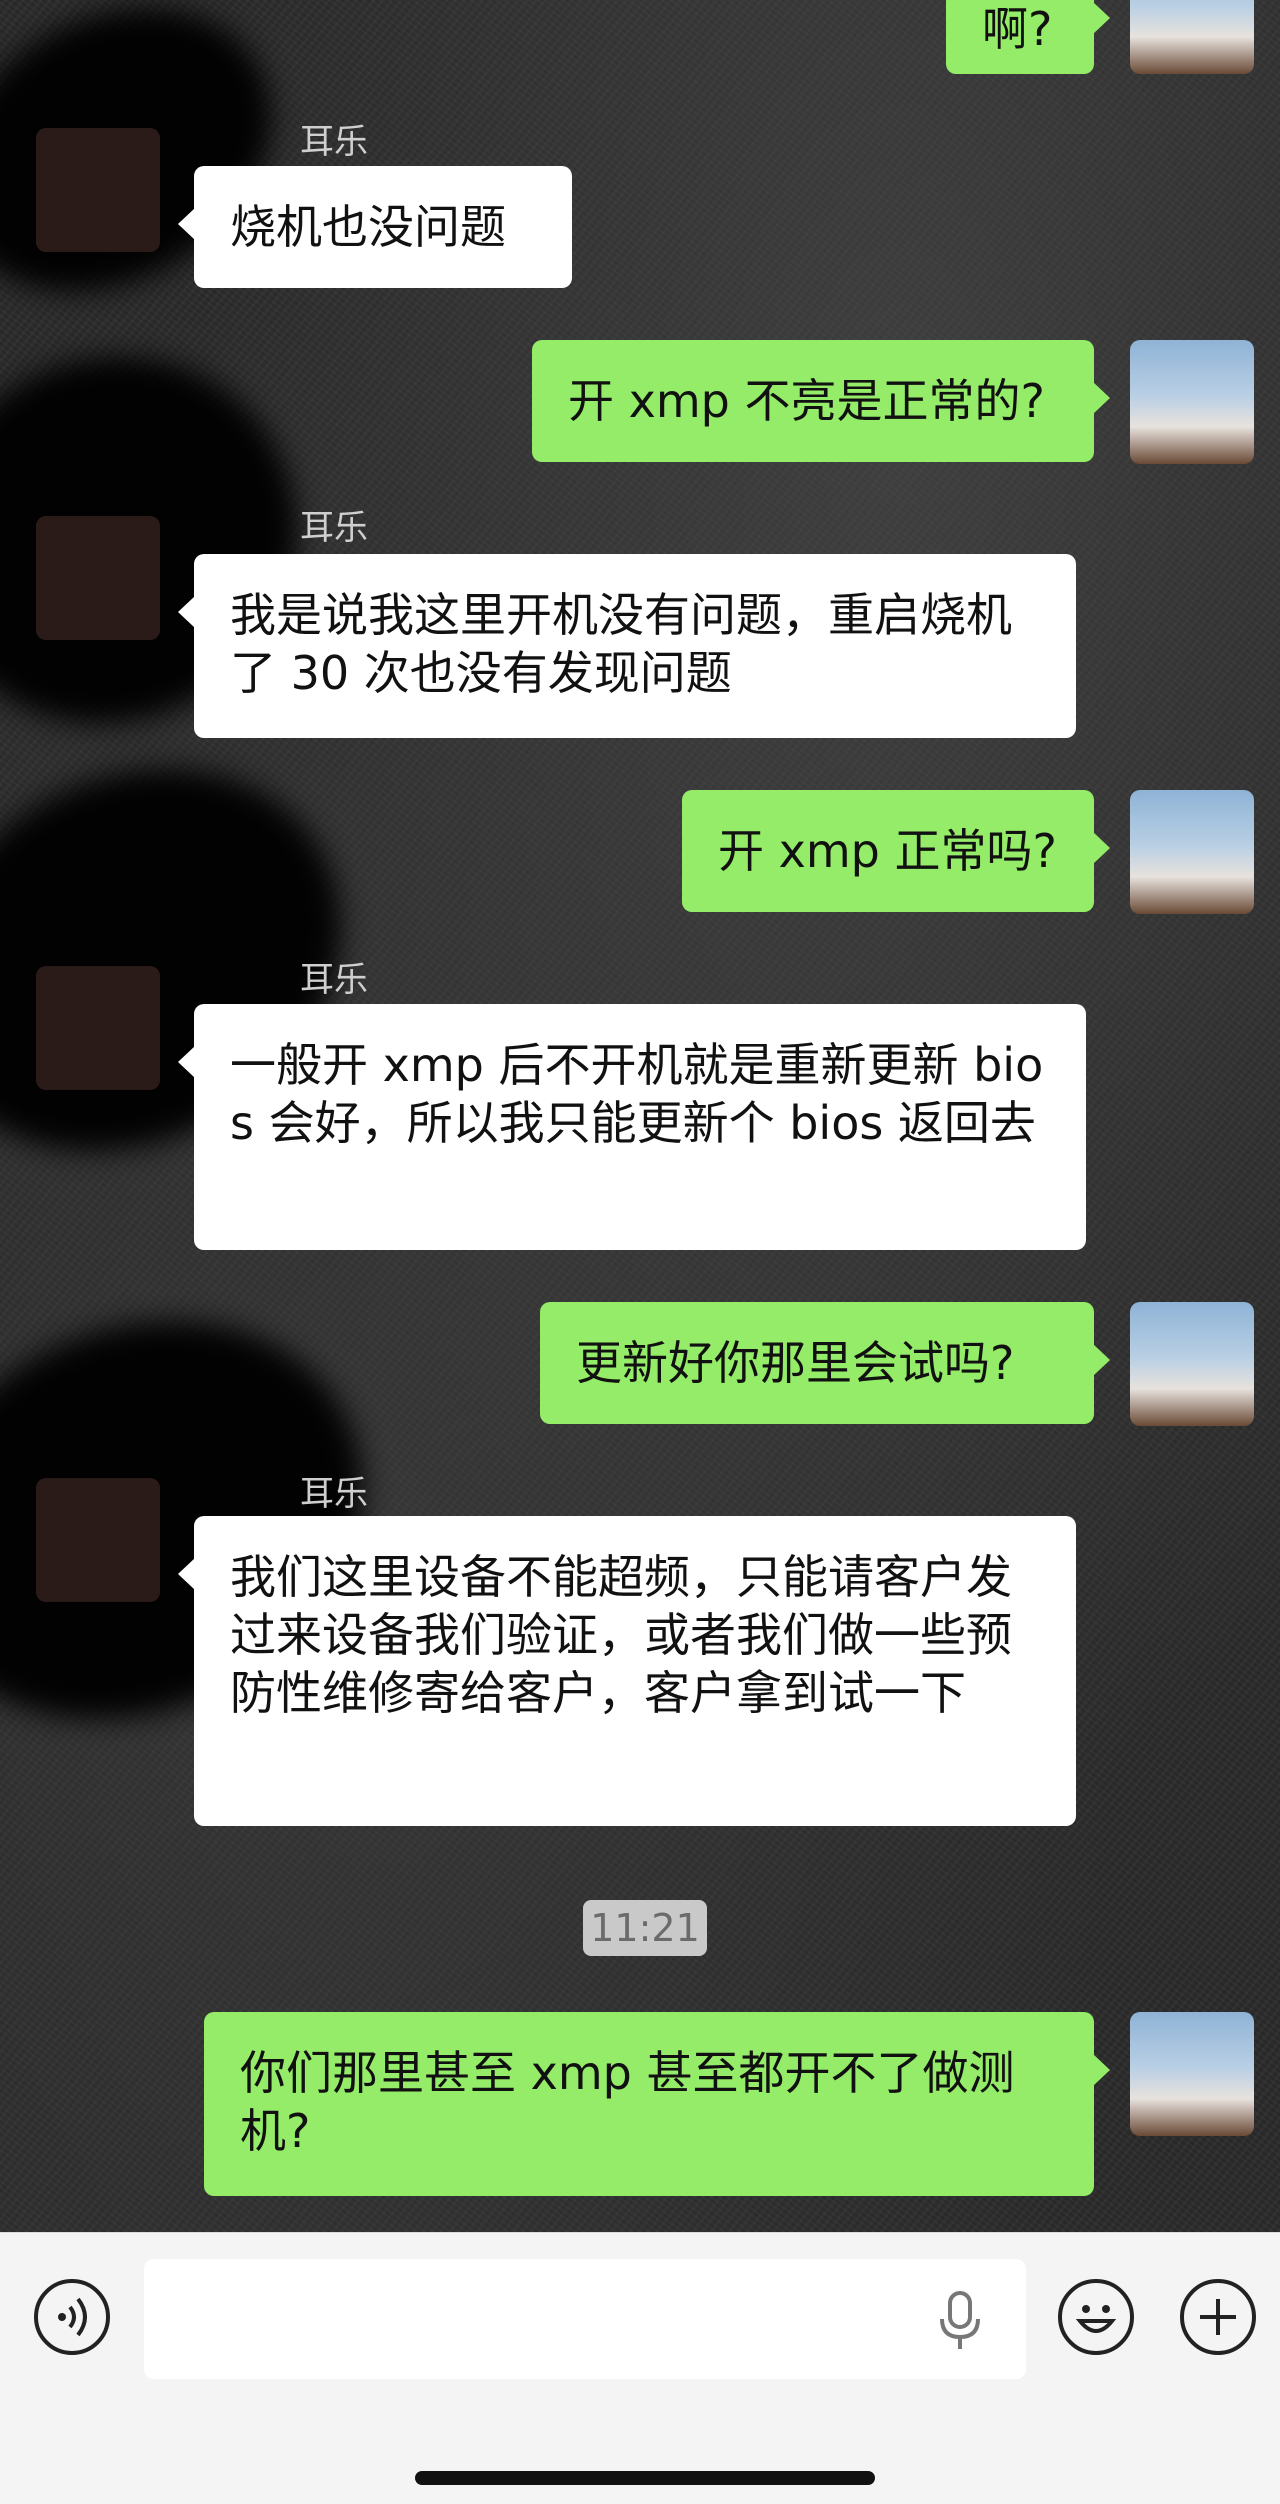 Image resolution: width=1280 pixels, height=2504 pixels. What do you see at coordinates (375, 227) in the screenshot?
I see `incoming-message: 烧机也没问题` at bounding box center [375, 227].